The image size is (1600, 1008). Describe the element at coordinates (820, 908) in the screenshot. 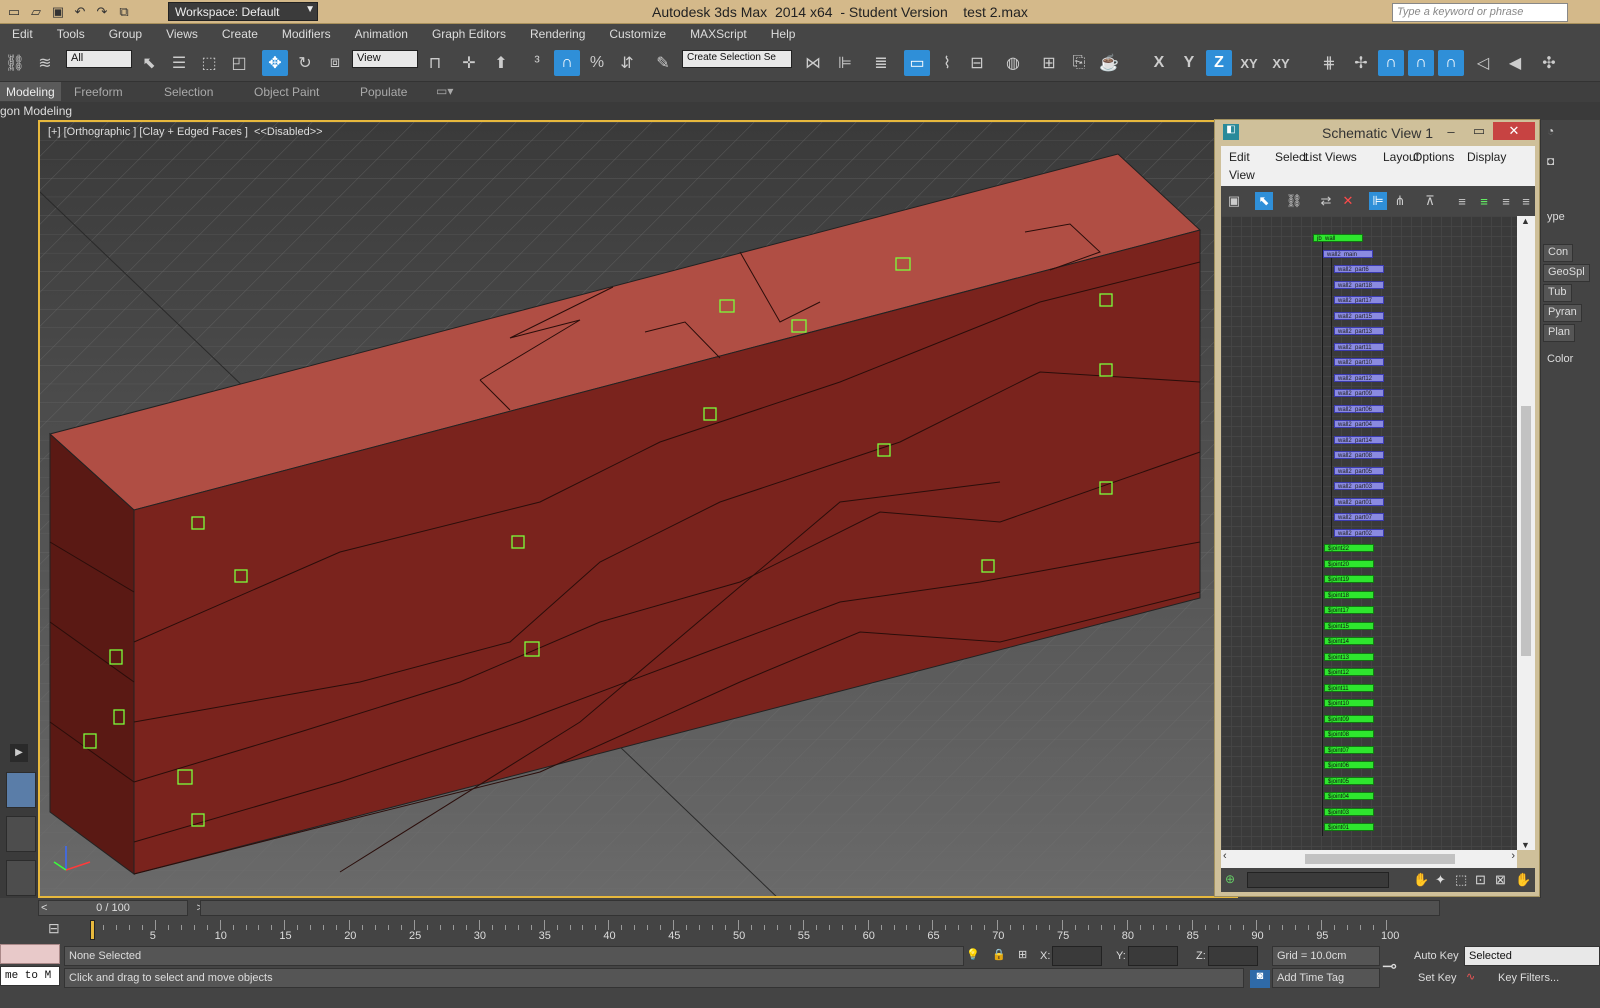

I see `time-slider-track` at that location.